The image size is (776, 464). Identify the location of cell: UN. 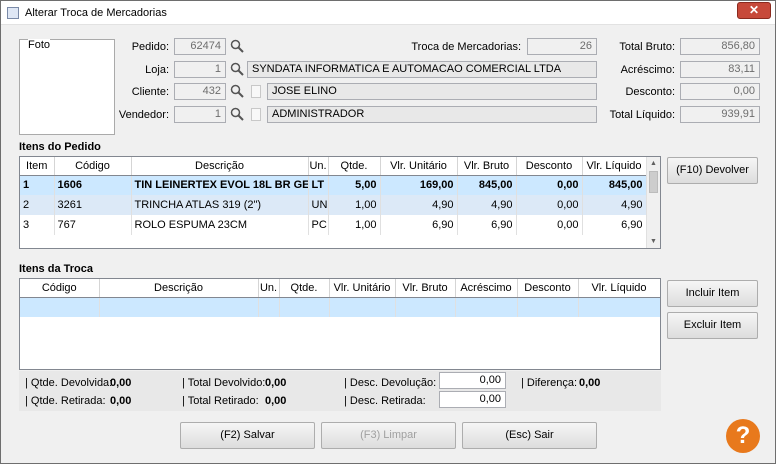
(318, 205).